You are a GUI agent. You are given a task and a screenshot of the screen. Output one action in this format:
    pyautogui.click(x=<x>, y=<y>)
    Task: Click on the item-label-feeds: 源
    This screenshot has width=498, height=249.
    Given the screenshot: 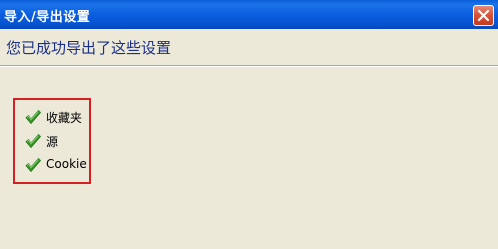 What is the action you would take?
    pyautogui.click(x=52, y=142)
    